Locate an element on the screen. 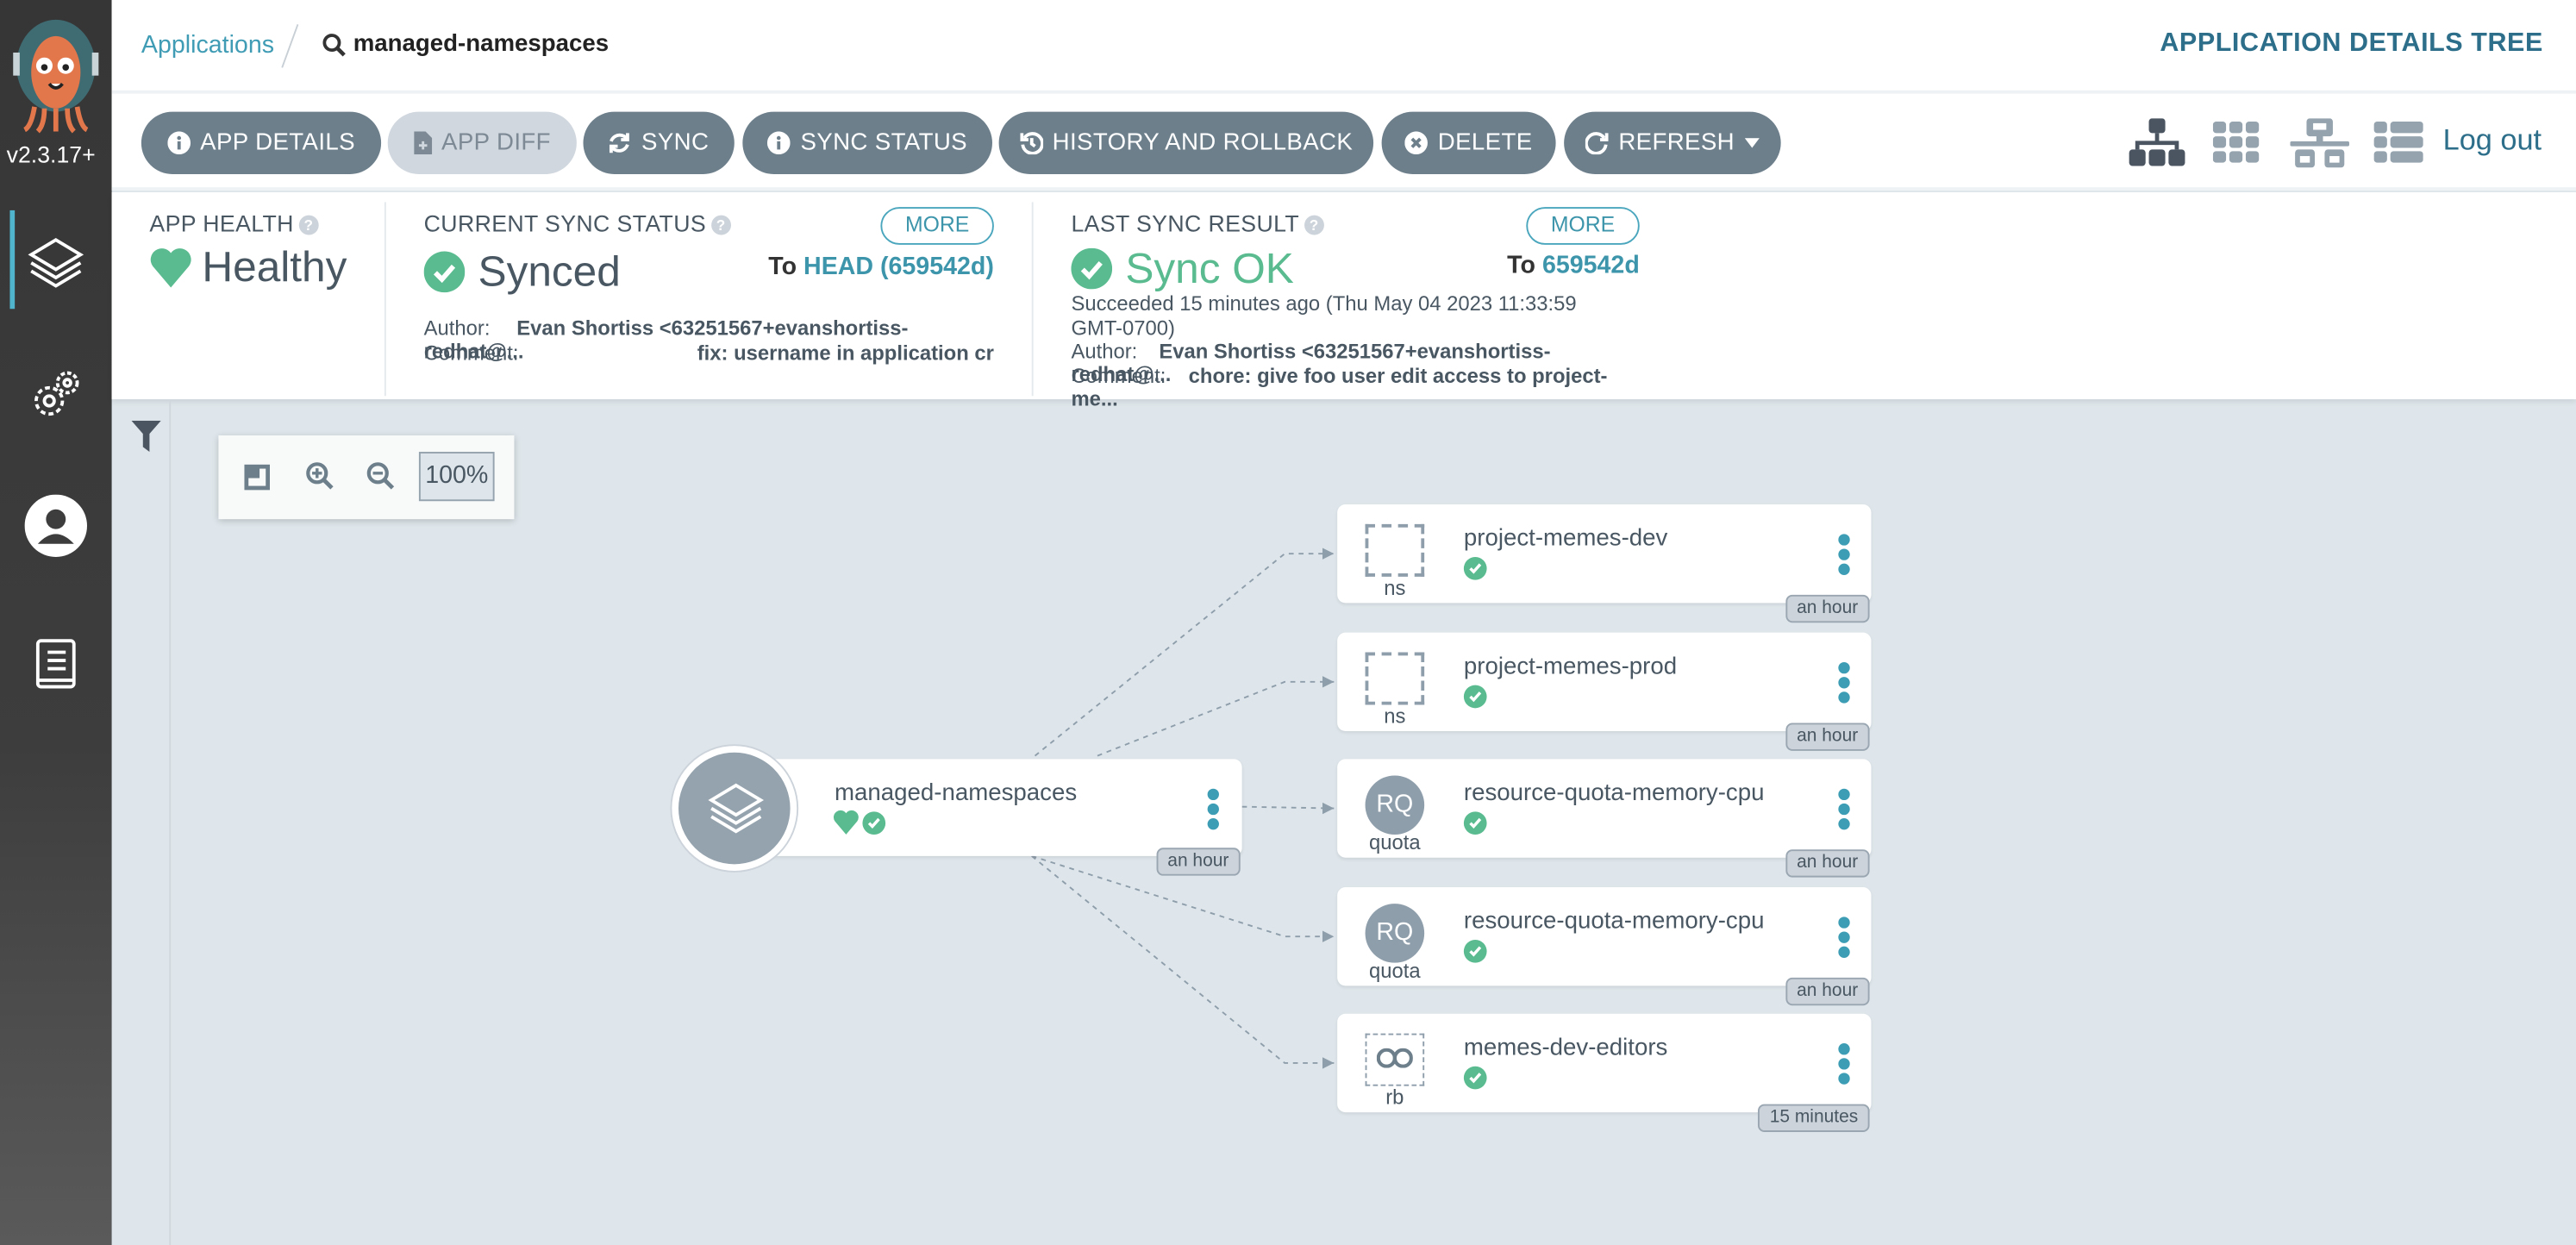 Image resolution: width=2576 pixels, height=1245 pixels. graph-edges is located at coordinates (1183, 808).